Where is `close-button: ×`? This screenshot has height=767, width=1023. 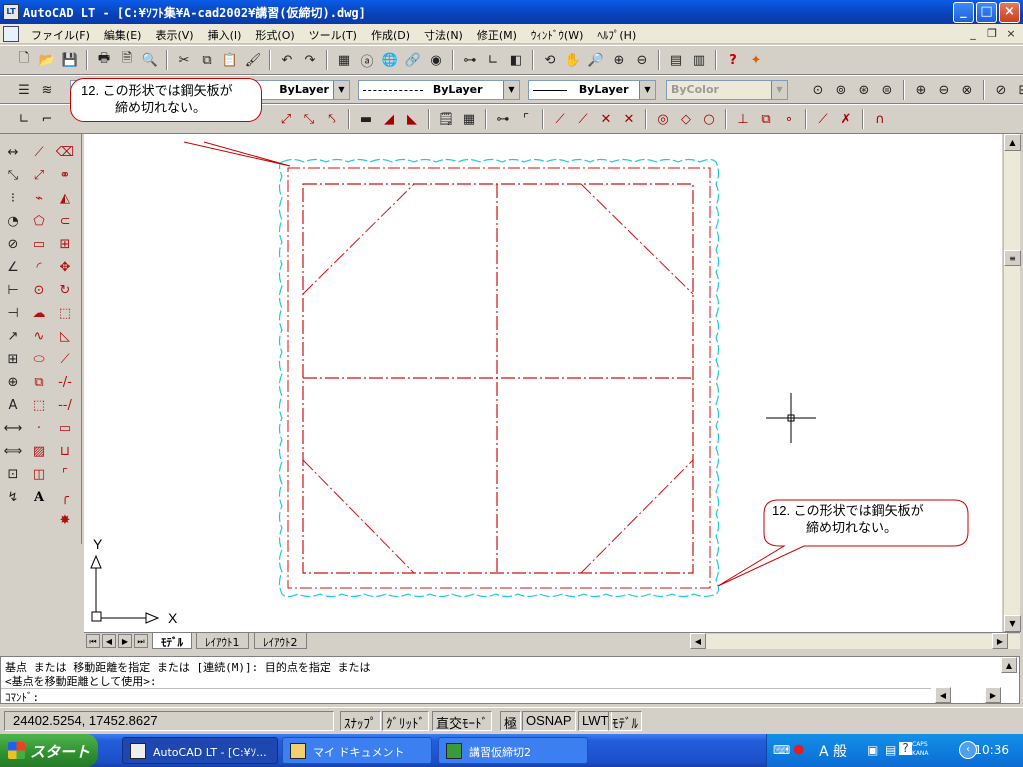 close-button: × is located at coordinates (1009, 12).